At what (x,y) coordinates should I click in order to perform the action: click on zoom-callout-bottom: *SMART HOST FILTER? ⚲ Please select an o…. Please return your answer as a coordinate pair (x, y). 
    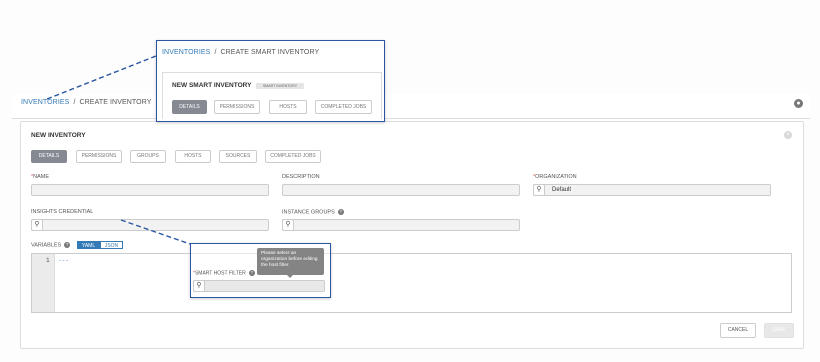
    Looking at the image, I should click on (260, 270).